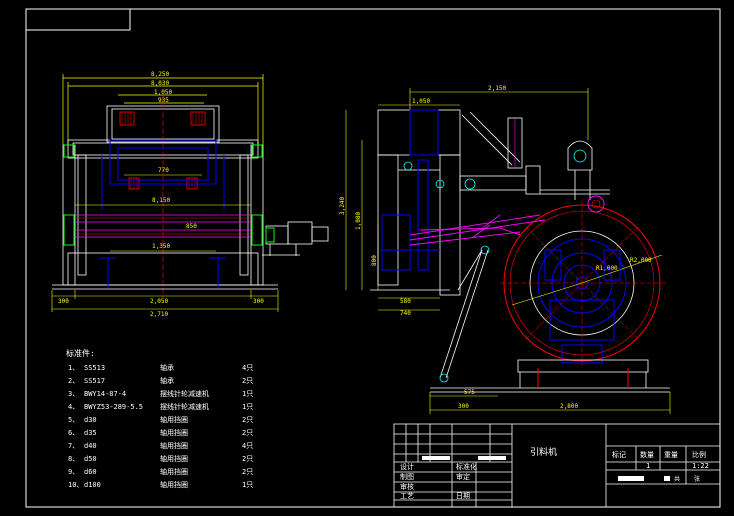 The image size is (734, 516). I want to click on part-code: d35, so click(90, 433).